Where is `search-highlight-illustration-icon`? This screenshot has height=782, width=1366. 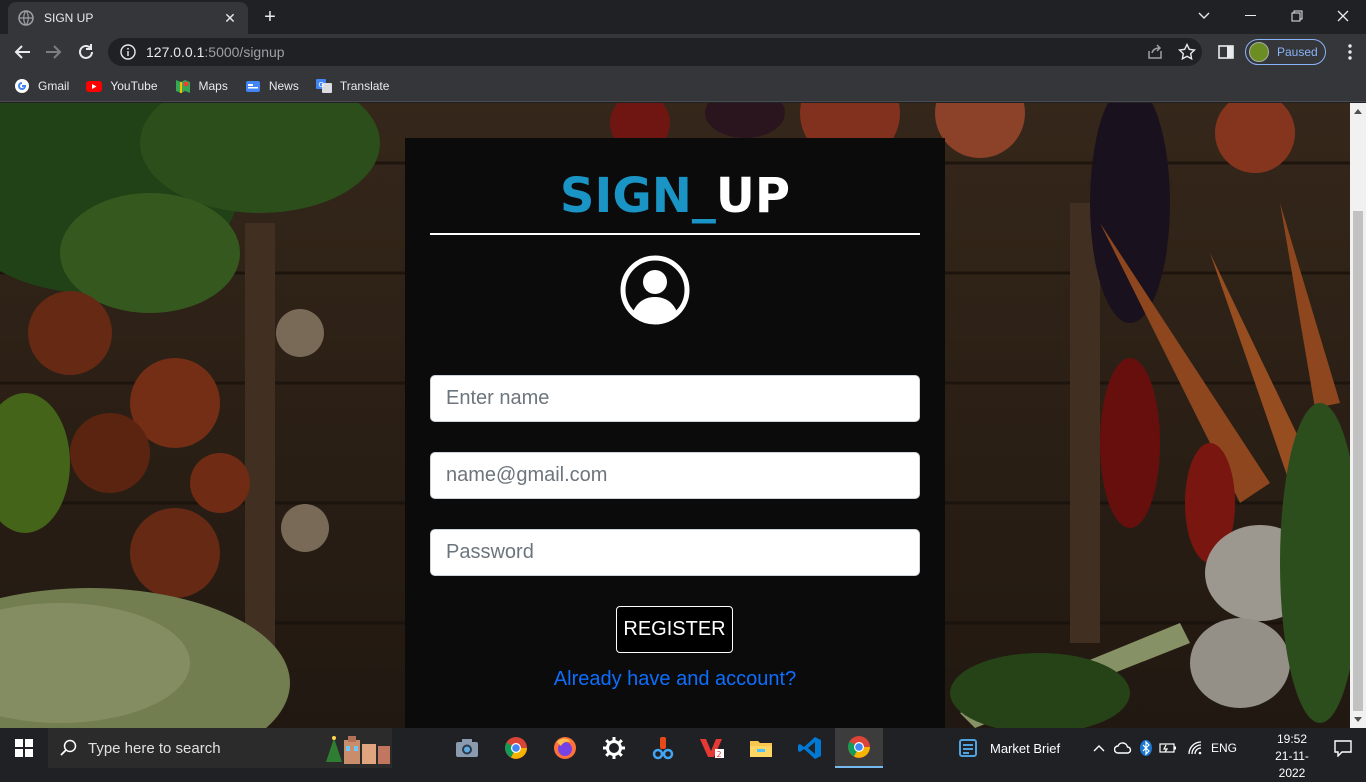 search-highlight-illustration-icon is located at coordinates (358, 750).